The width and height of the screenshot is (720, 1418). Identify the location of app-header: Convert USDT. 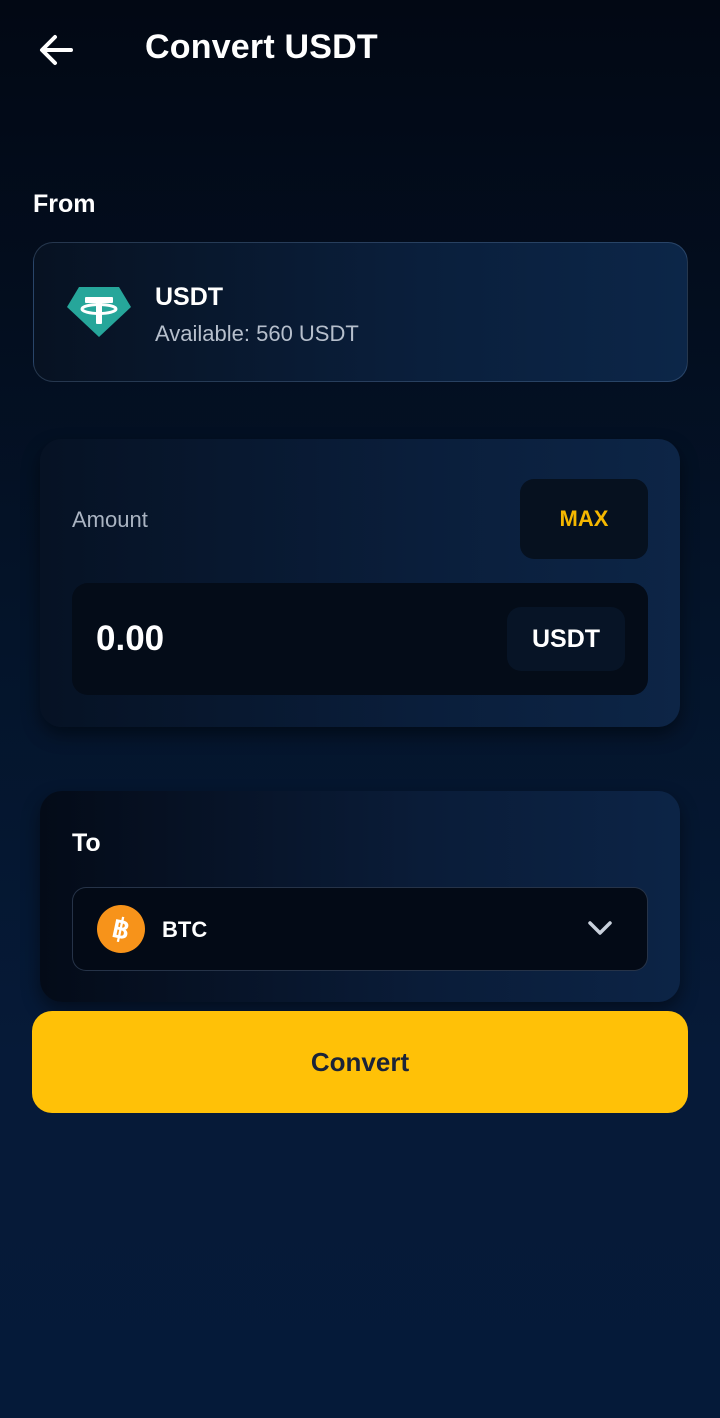
(360, 50).